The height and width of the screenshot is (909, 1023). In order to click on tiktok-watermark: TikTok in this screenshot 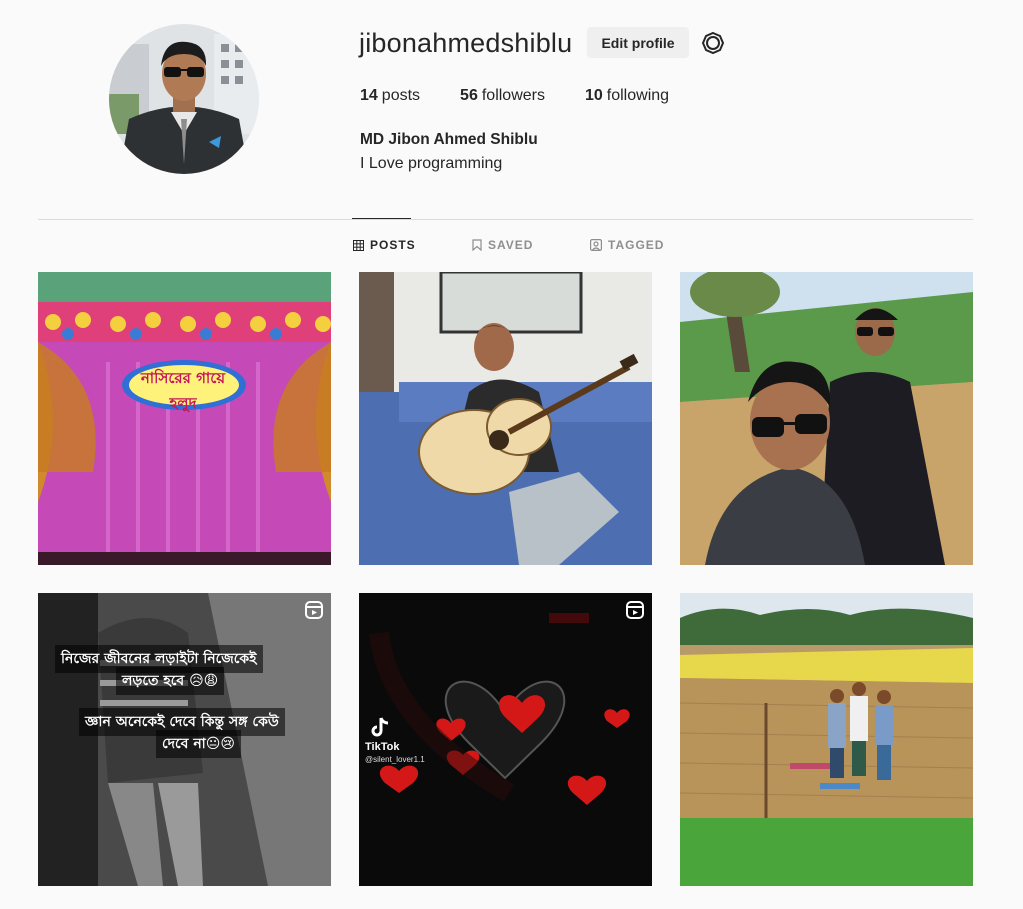, I will do `click(382, 747)`.